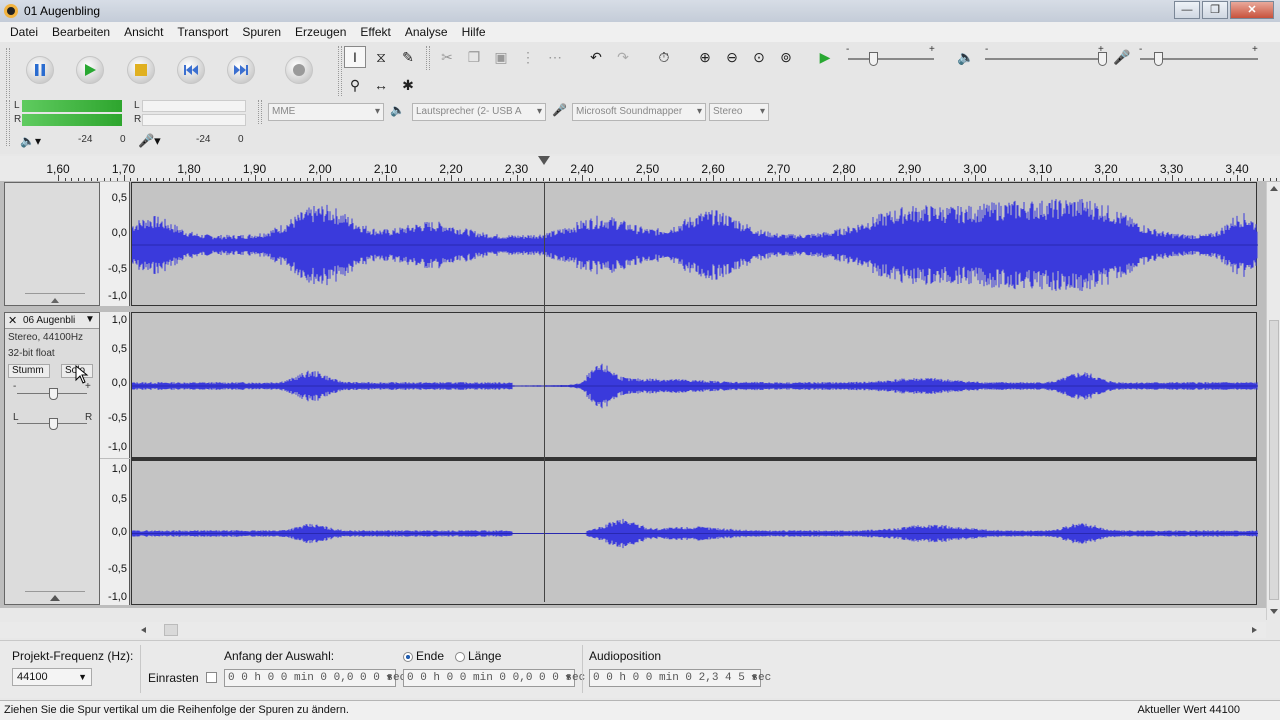 The image size is (1280, 720). What do you see at coordinates (1215, 10) in the screenshot?
I see `maximize-button: ❐` at bounding box center [1215, 10].